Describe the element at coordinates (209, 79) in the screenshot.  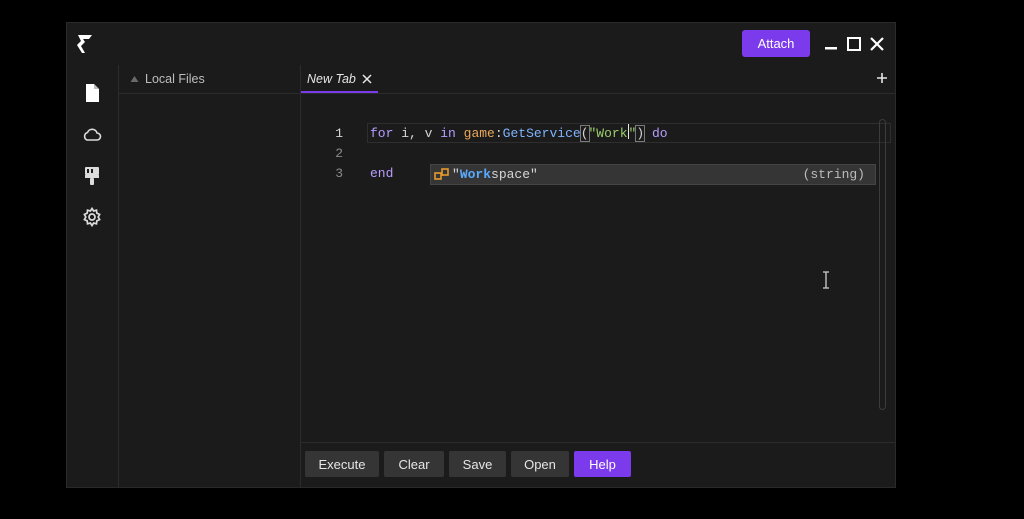
I see `local-files-header: Local Files` at that location.